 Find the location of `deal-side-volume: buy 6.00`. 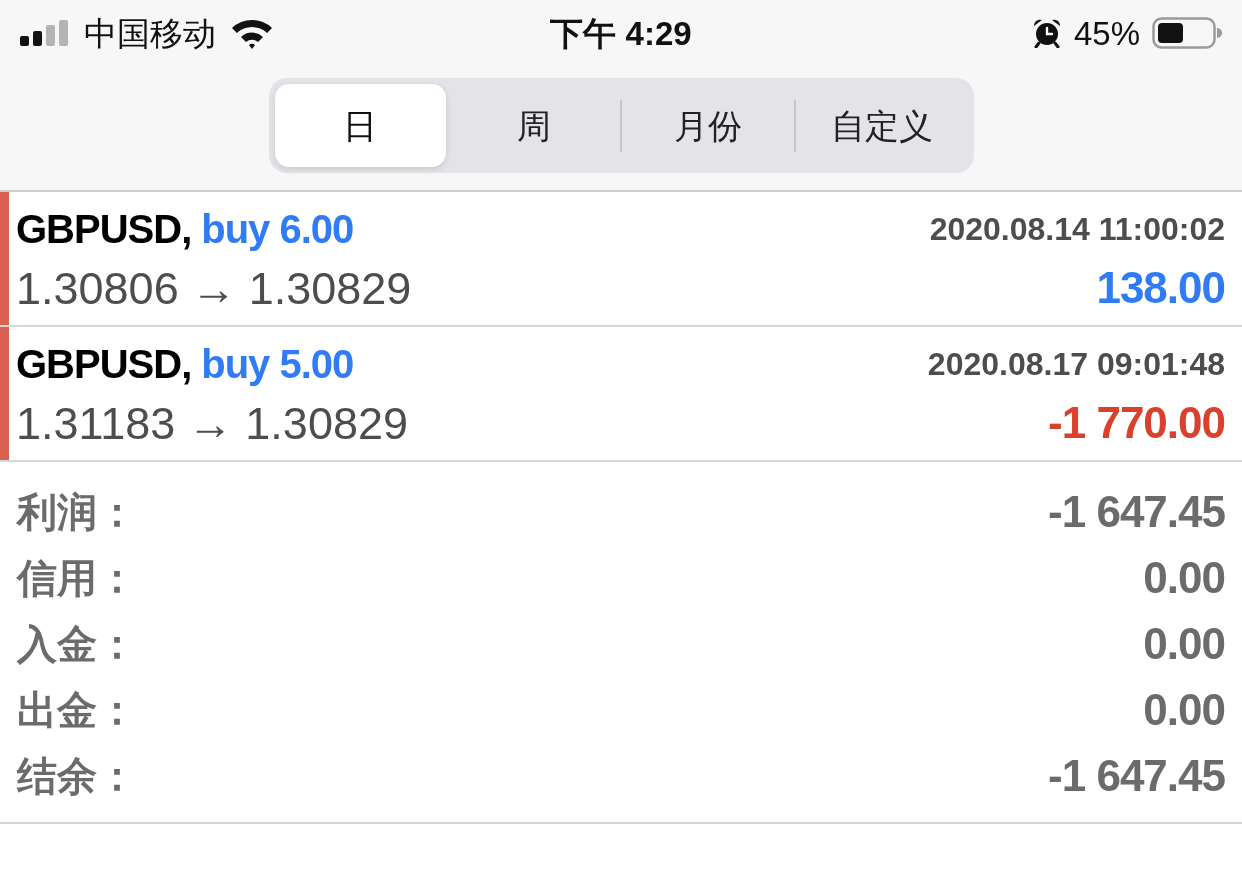

deal-side-volume: buy 6.00 is located at coordinates (277, 229).